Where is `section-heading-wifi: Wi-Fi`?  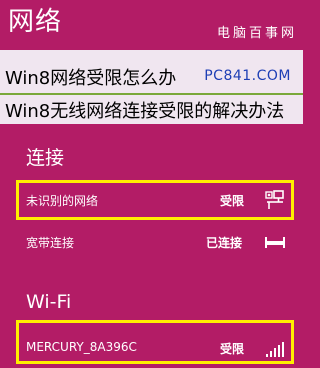
section-heading-wifi: Wi-Fi is located at coordinates (49, 302).